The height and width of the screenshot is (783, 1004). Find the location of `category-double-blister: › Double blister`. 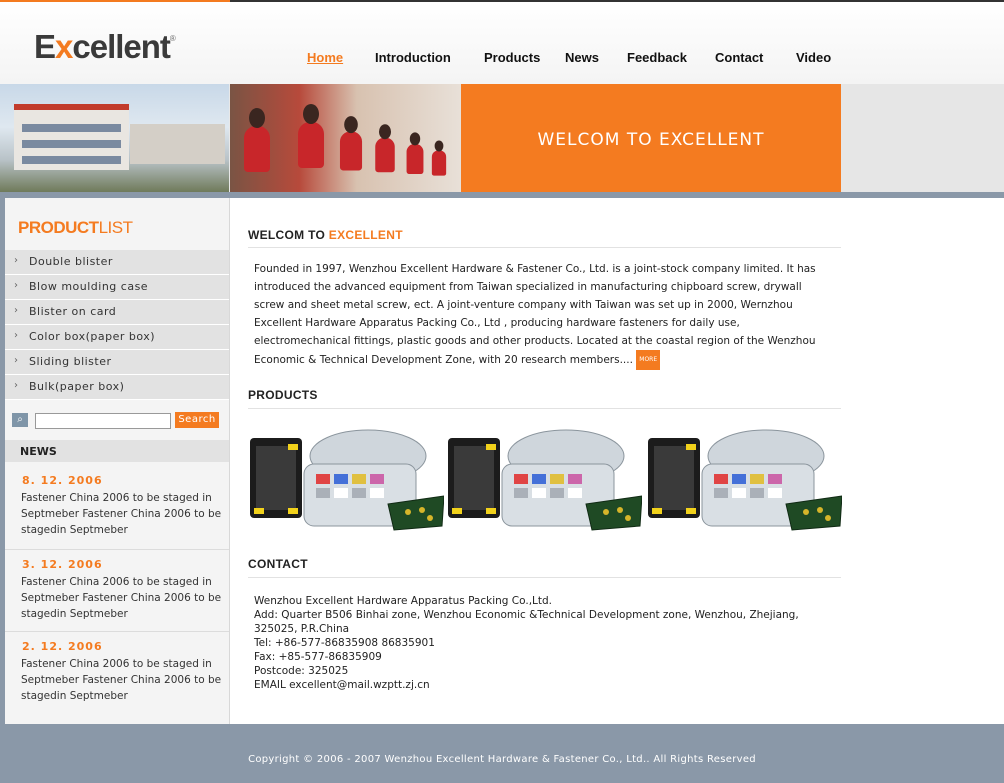

category-double-blister: › Double blister is located at coordinates (117, 262).